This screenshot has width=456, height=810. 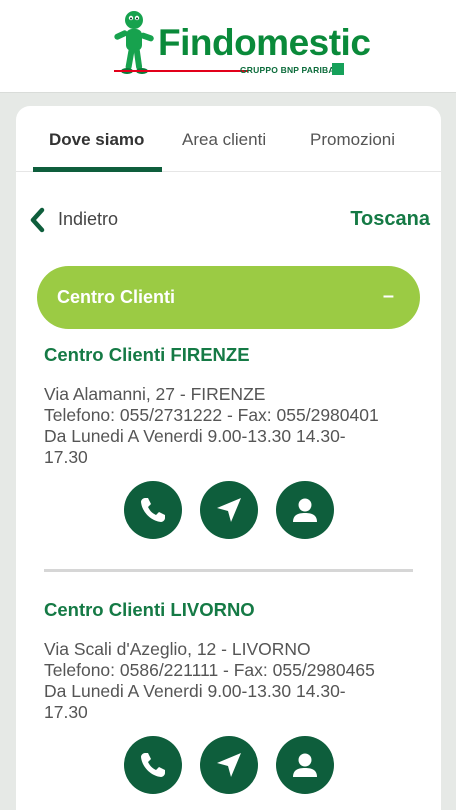 What do you see at coordinates (116, 297) in the screenshot?
I see `accordion-title: Centro Clienti` at bounding box center [116, 297].